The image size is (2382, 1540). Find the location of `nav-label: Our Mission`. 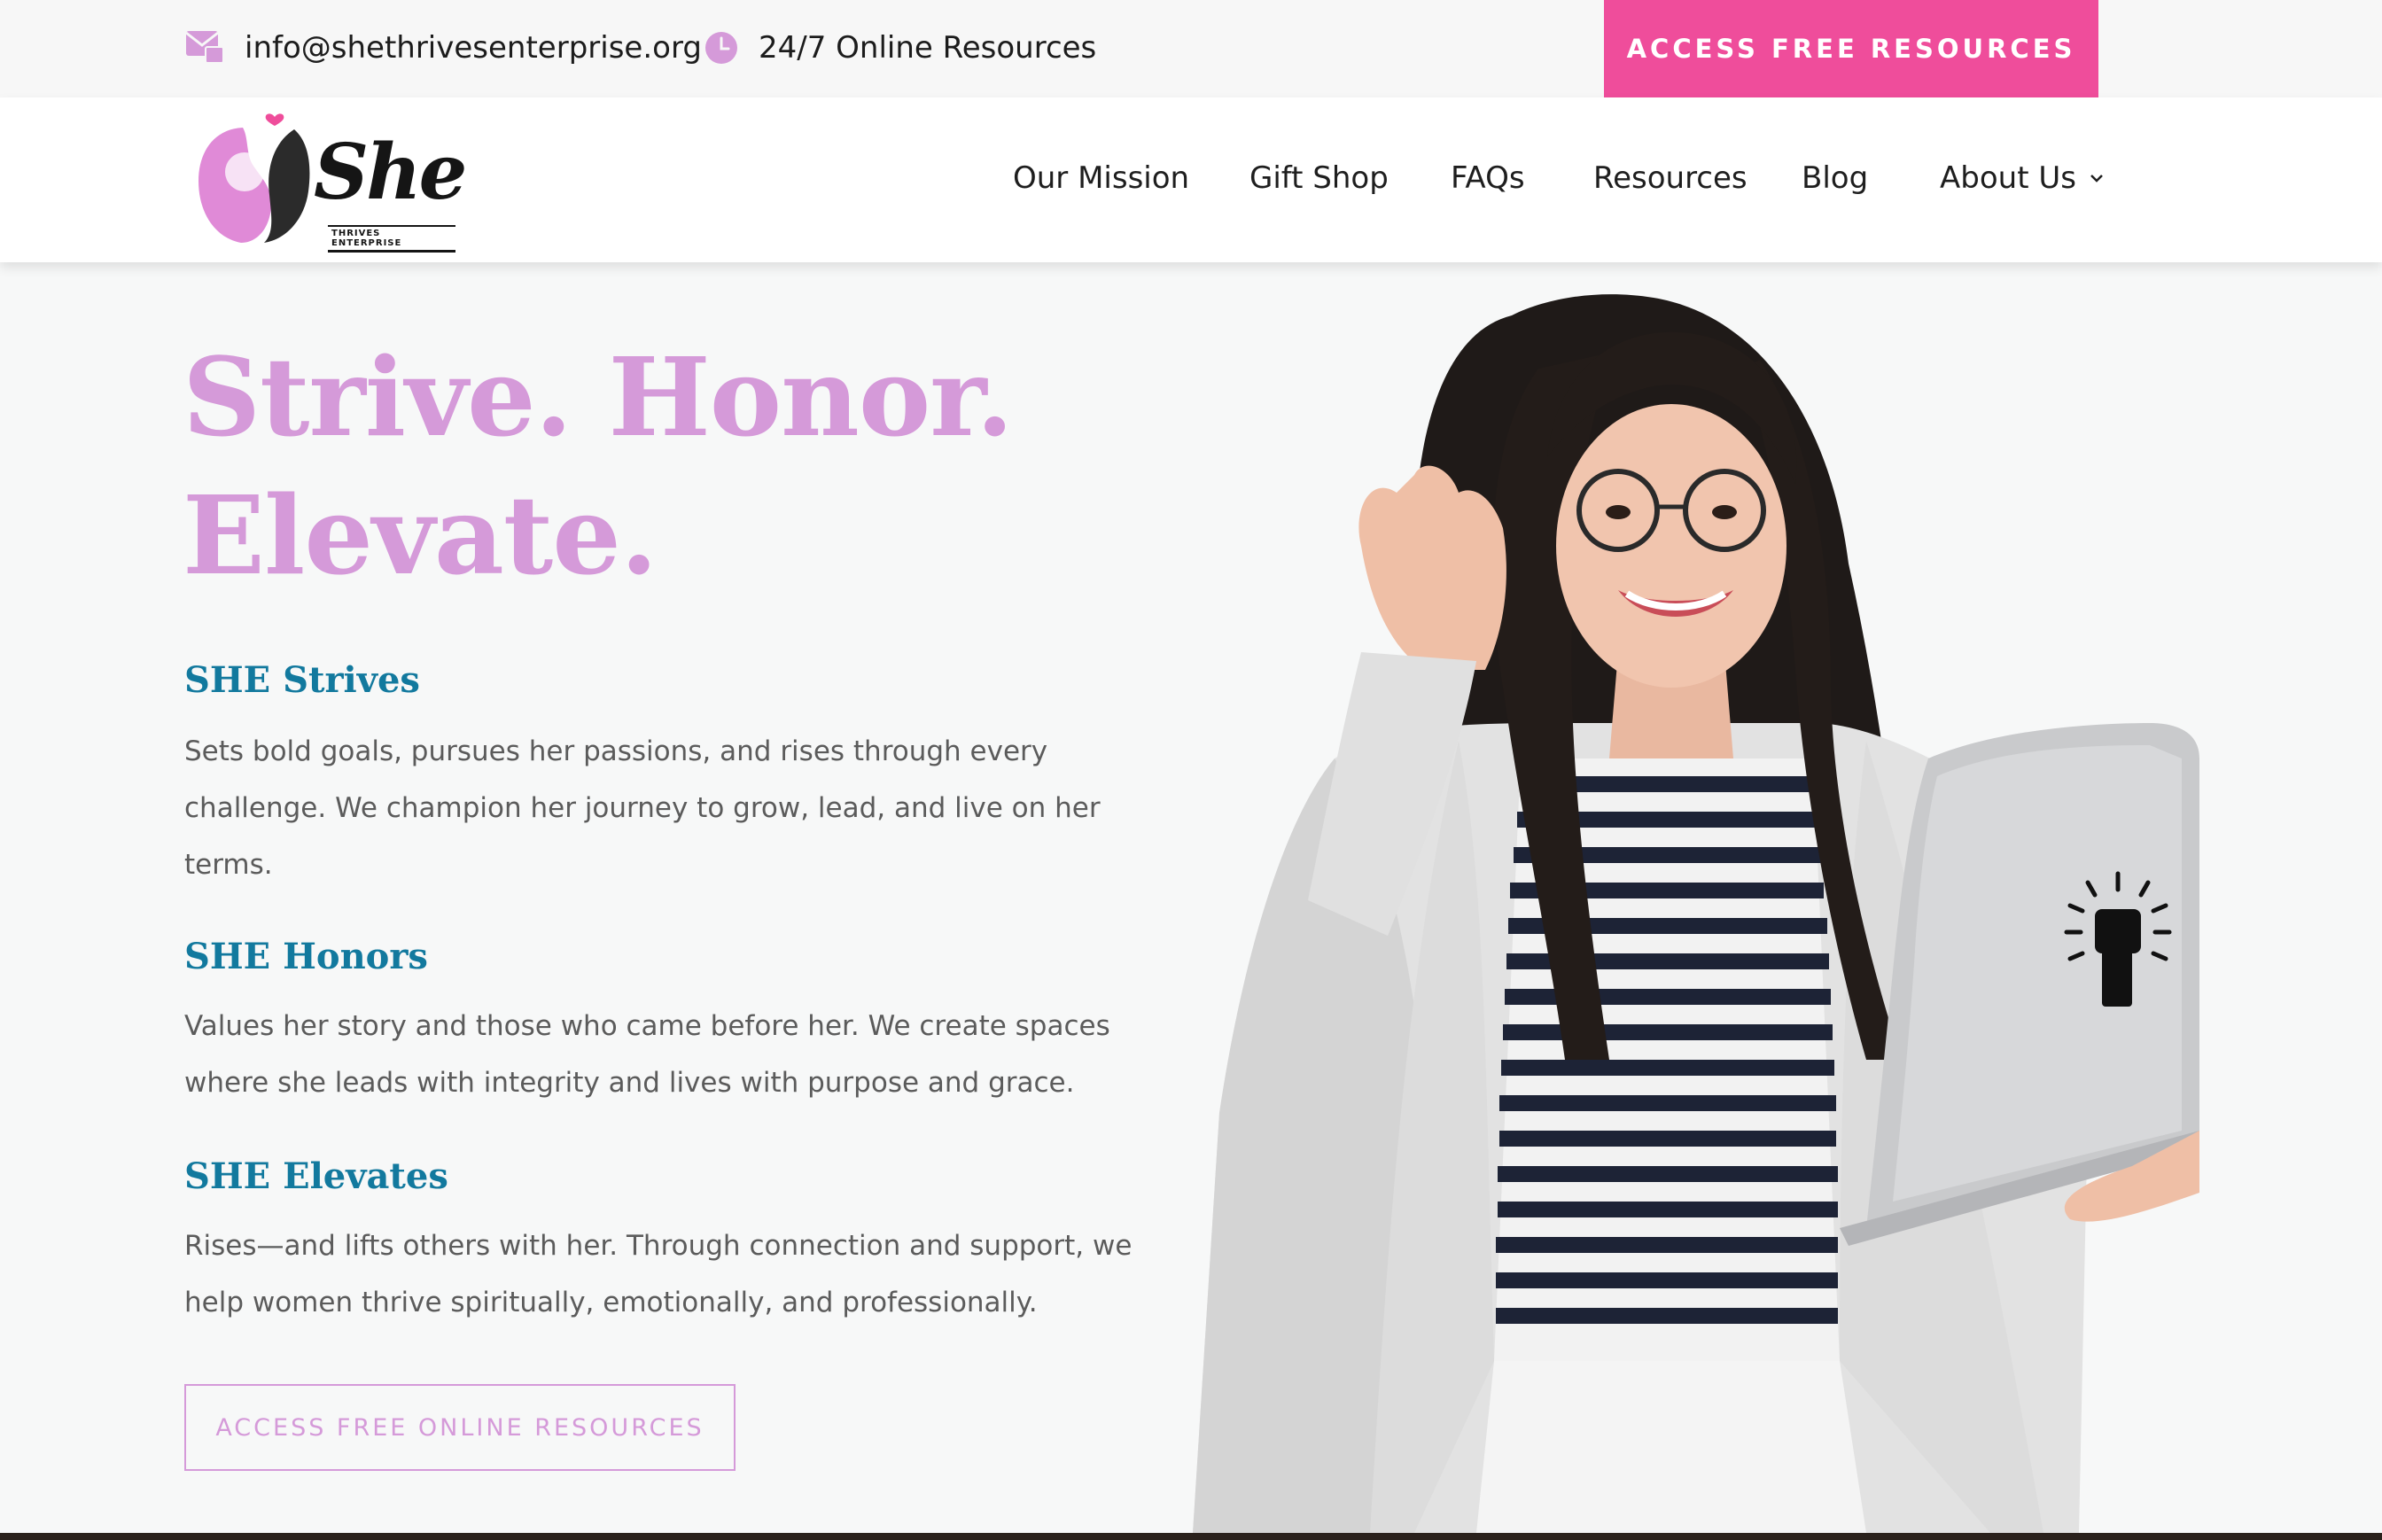

nav-label: Our Mission is located at coordinates (1101, 178).